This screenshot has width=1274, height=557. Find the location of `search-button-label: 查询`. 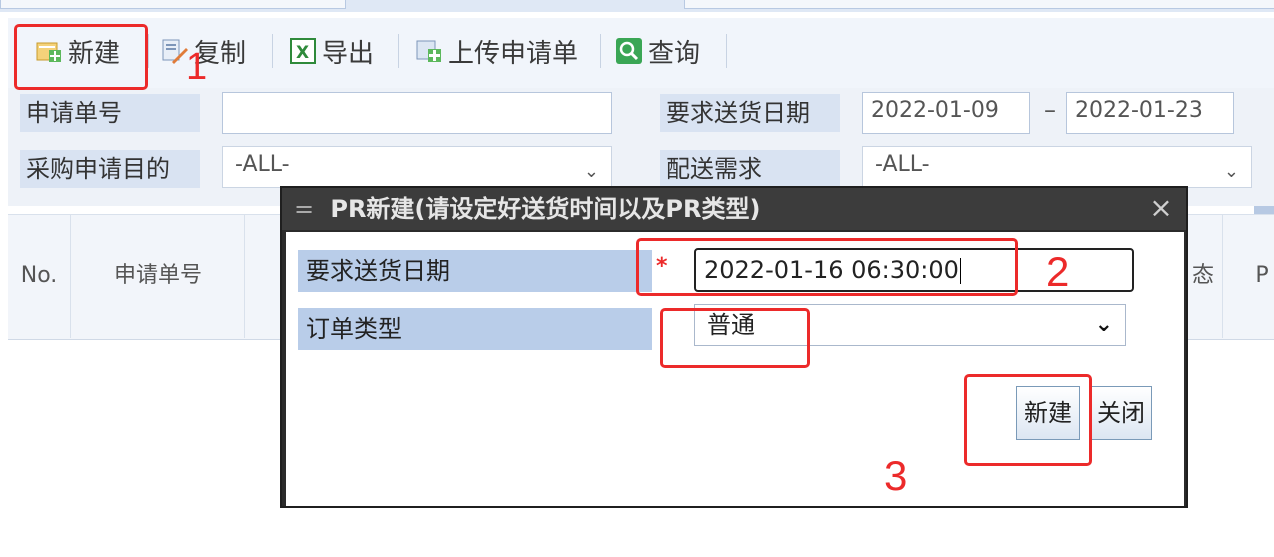

search-button-label: 查询 is located at coordinates (674, 53).